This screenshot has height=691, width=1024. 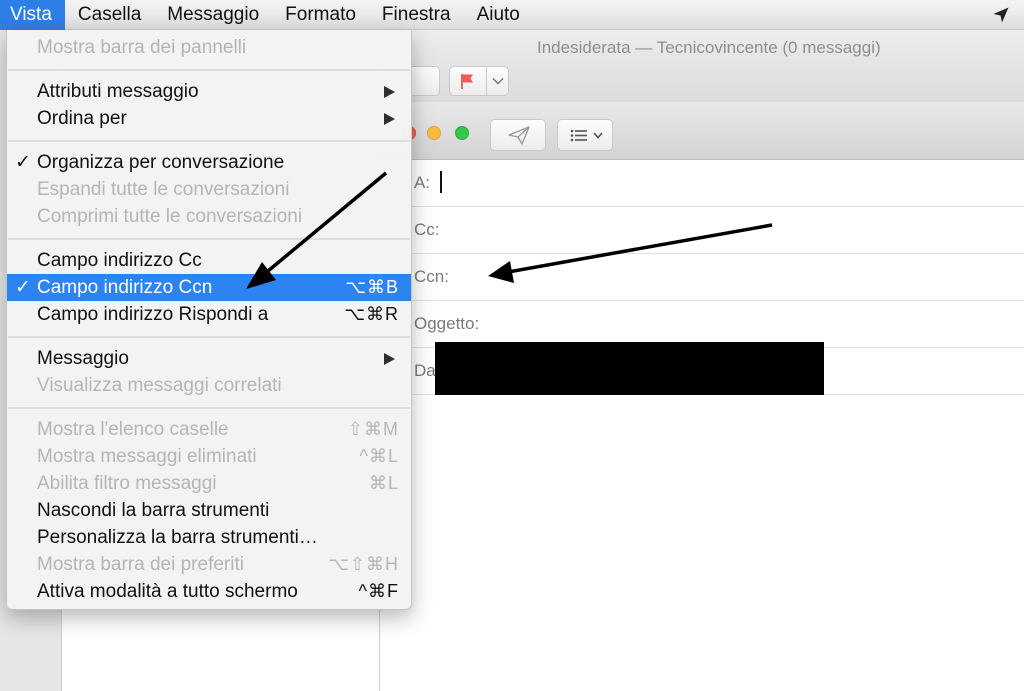 I want to click on menu-item: Espandi tutte le conversazioni, so click(x=209, y=189).